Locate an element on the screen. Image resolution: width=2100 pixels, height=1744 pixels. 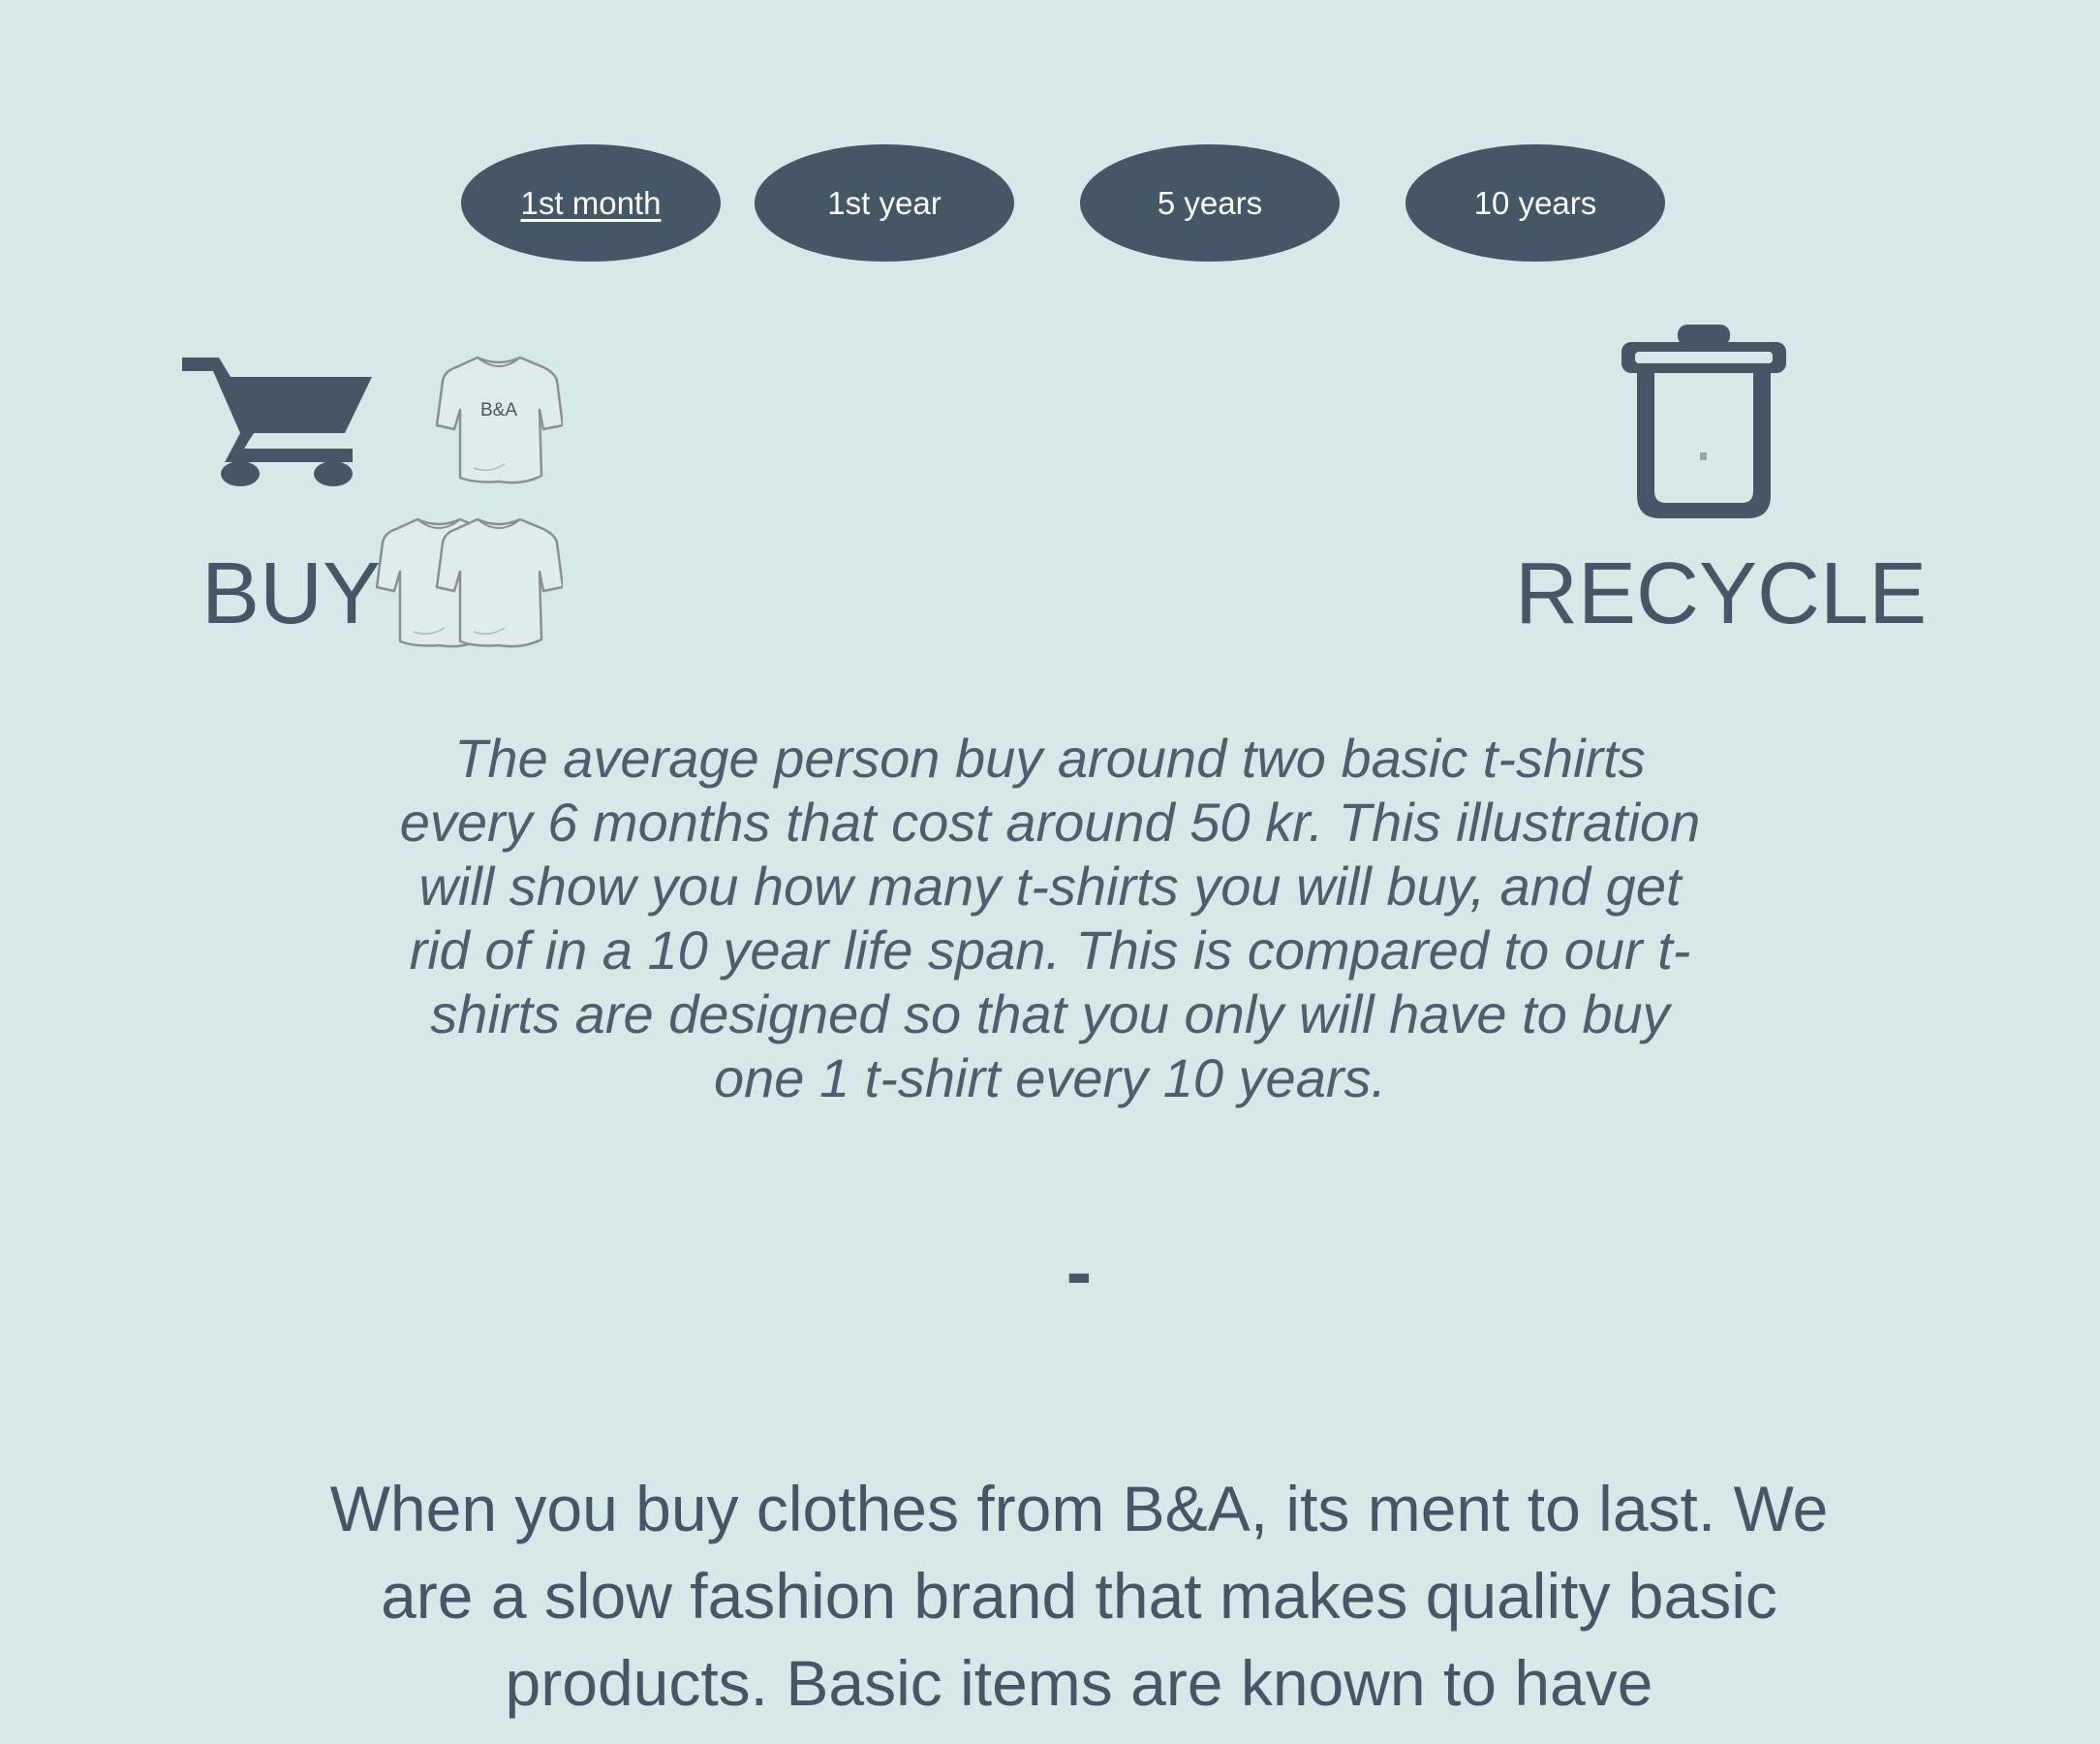
t-shirt-icon: B&A is located at coordinates (499, 420).